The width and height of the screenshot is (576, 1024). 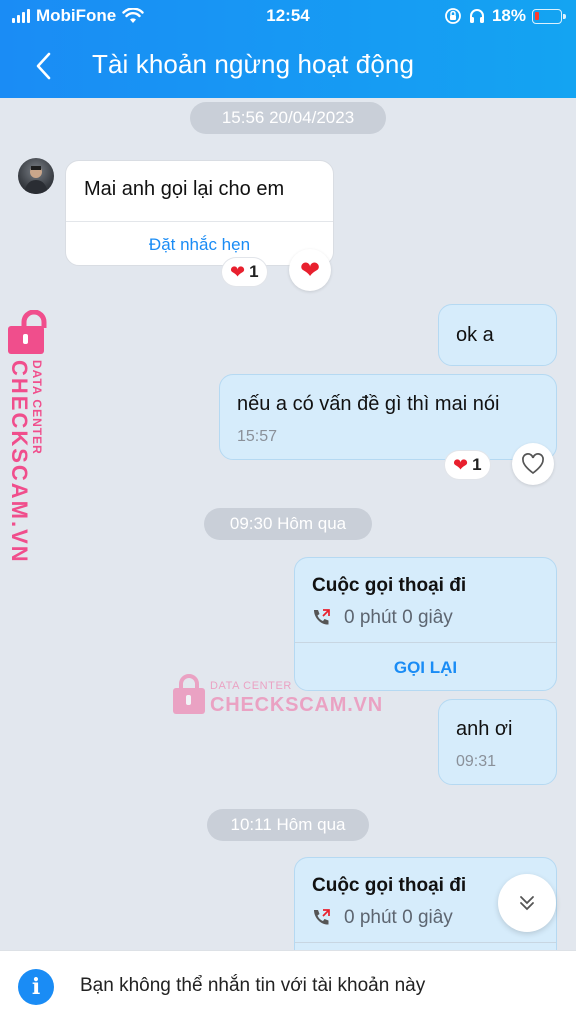 What do you see at coordinates (476, 16) in the screenshot?
I see `headphones-icon` at bounding box center [476, 16].